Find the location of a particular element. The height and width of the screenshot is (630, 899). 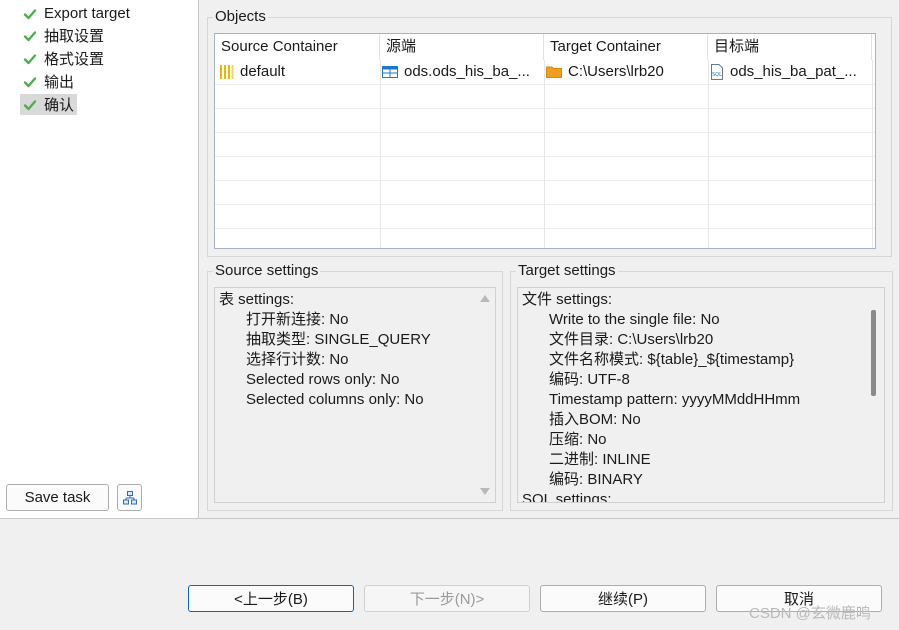

target-settings-title: Target settings is located at coordinates (567, 270).